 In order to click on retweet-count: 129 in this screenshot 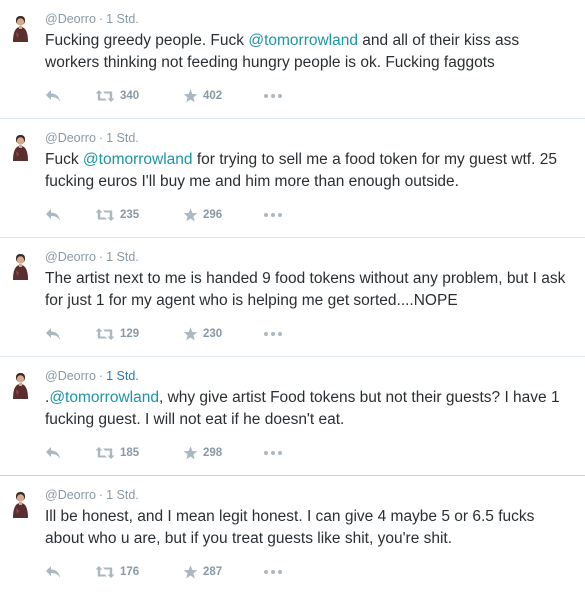, I will do `click(130, 334)`.